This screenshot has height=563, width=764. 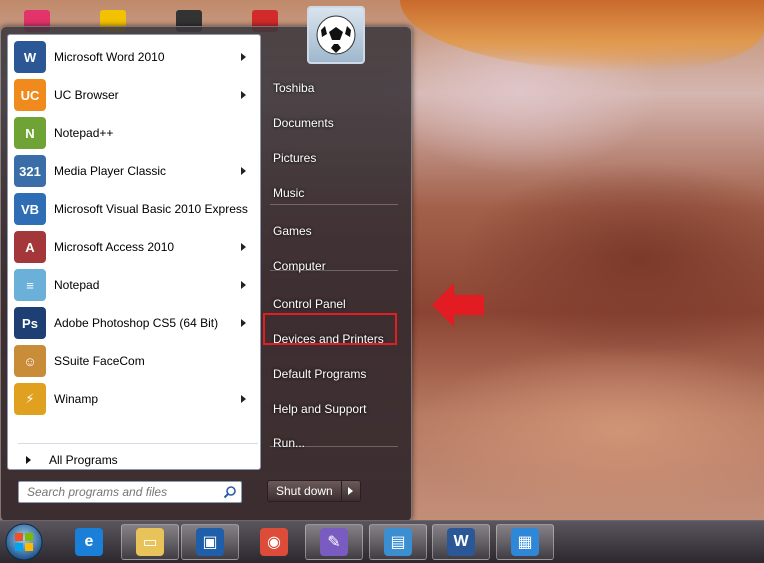 I want to click on program-item: 321 Media Player Classic, so click(x=134, y=171).